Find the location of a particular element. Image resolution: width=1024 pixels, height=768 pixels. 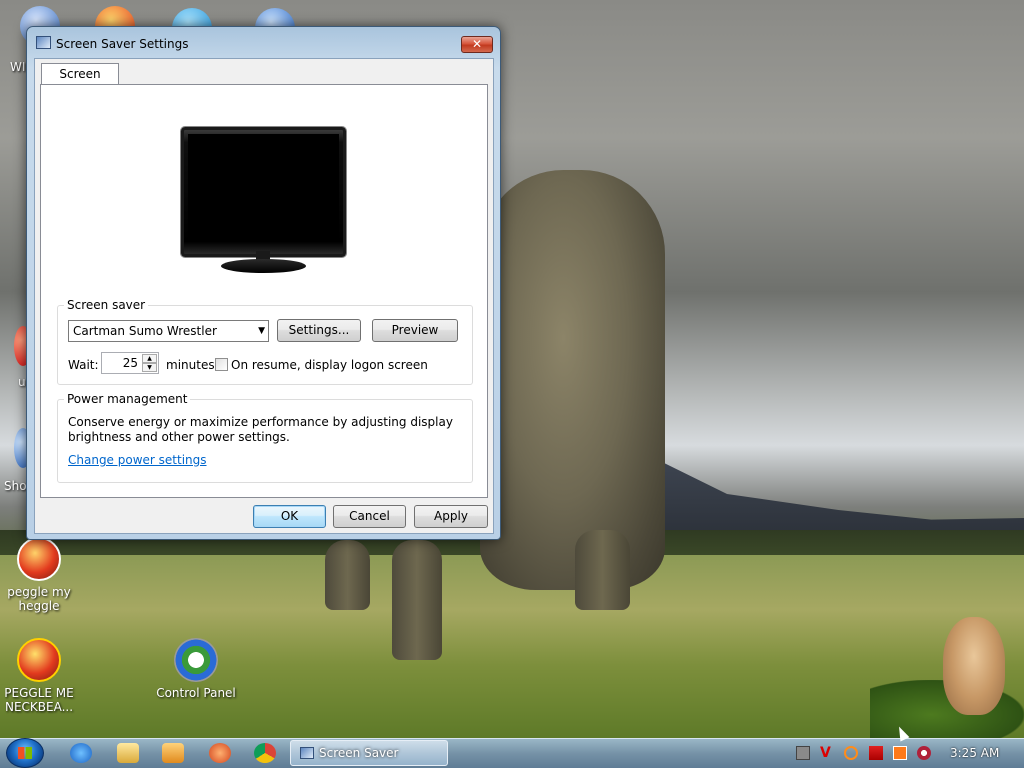

chrome-icon is located at coordinates (265, 753).